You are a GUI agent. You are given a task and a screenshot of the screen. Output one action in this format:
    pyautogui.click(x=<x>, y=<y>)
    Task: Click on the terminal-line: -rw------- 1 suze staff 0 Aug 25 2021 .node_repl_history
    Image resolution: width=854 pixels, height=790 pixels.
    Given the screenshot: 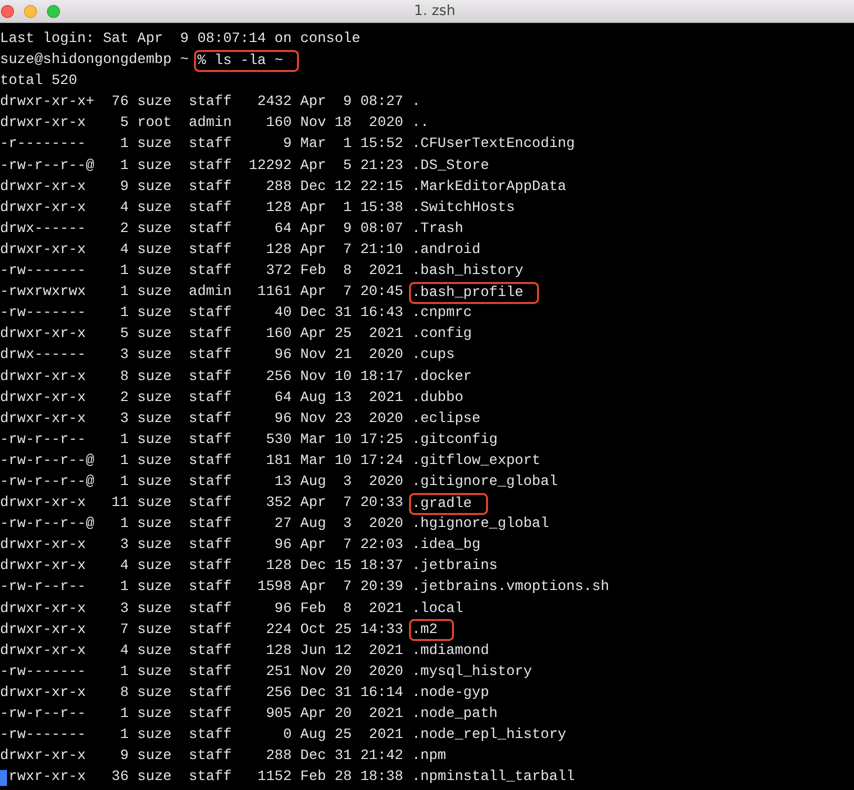 What is the action you would take?
    pyautogui.click(x=283, y=736)
    